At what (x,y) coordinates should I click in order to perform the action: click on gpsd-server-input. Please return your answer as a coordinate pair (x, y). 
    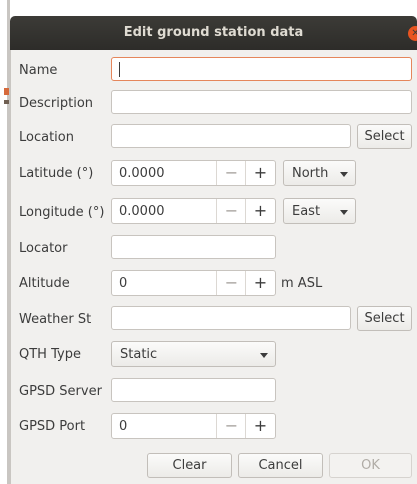
    Looking at the image, I should click on (193, 390).